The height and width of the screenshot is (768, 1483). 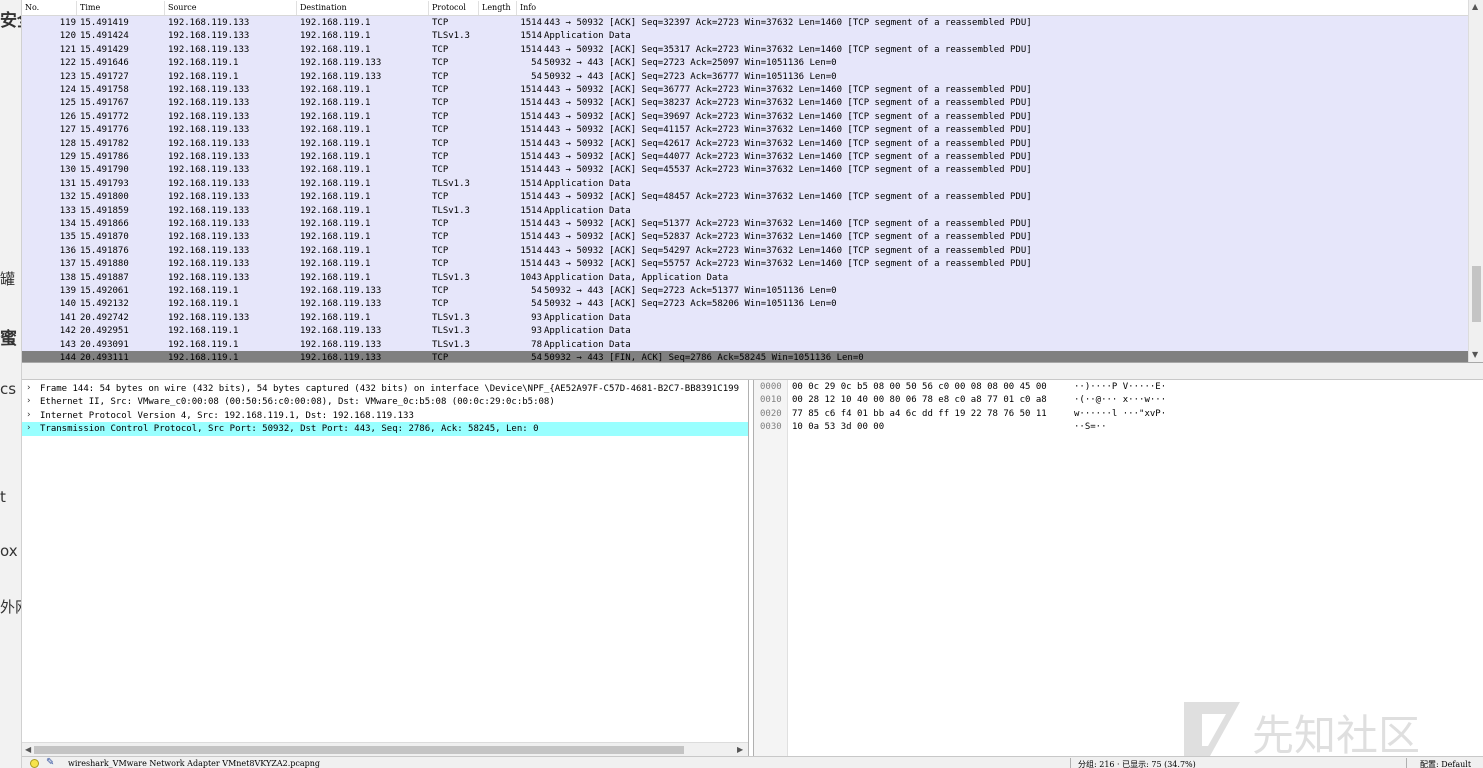 I want to click on packet-counts: 分组: 216 · 已显示: 75 (34.7%), so click(x=1137, y=764).